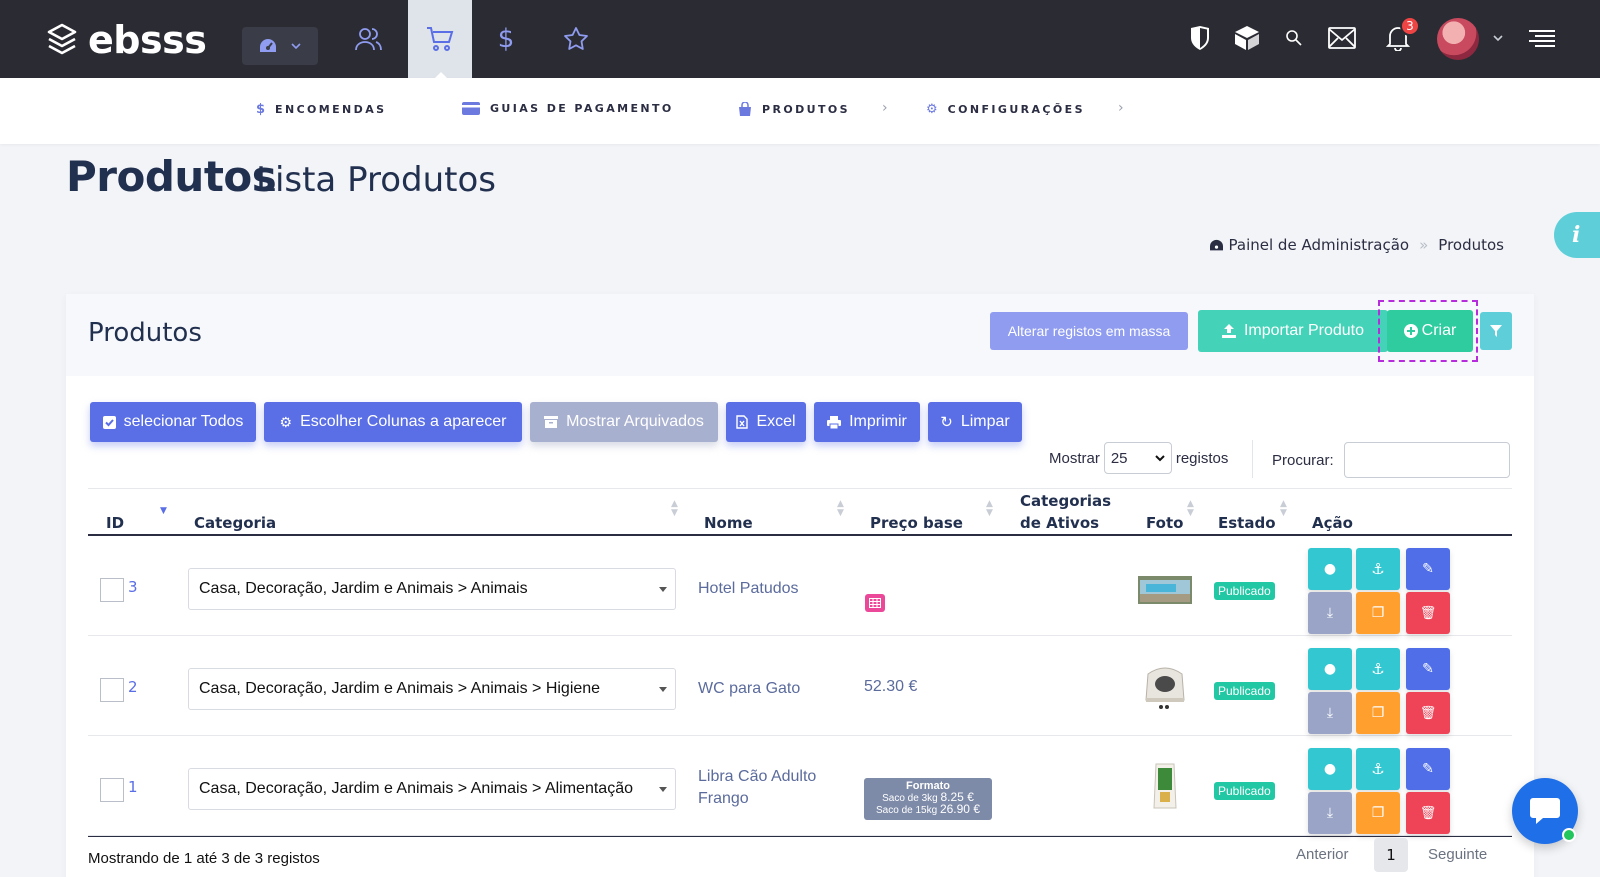 This screenshot has width=1600, height=877. What do you see at coordinates (147, 40) in the screenshot?
I see `brand-name: ebsss` at bounding box center [147, 40].